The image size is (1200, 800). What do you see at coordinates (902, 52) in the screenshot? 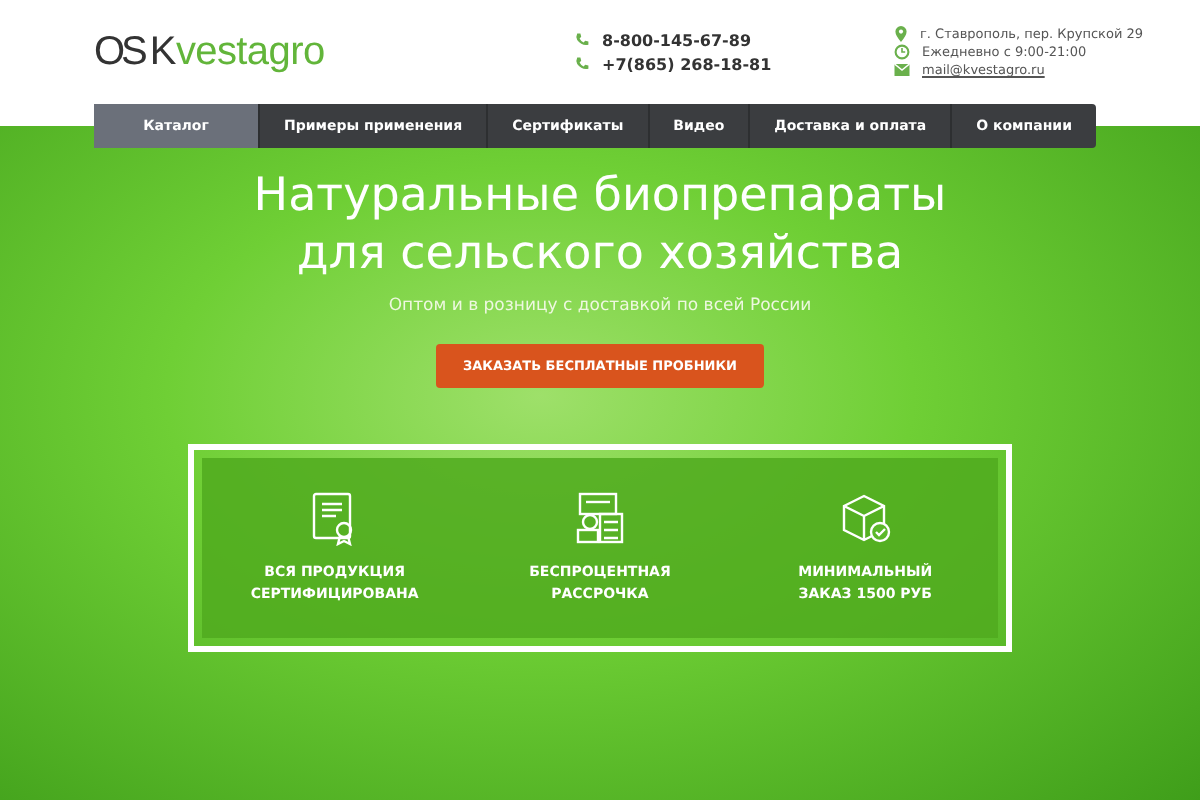
I see `clock-icon` at bounding box center [902, 52].